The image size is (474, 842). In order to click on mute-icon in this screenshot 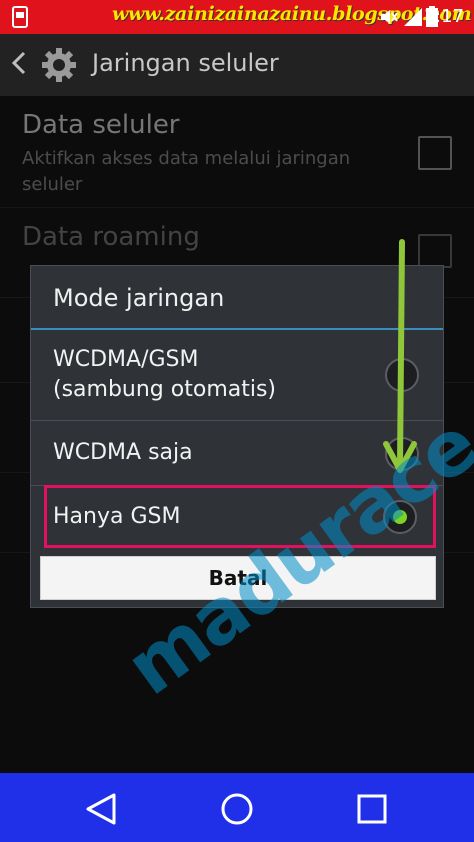, I will do `click(388, 20)`.